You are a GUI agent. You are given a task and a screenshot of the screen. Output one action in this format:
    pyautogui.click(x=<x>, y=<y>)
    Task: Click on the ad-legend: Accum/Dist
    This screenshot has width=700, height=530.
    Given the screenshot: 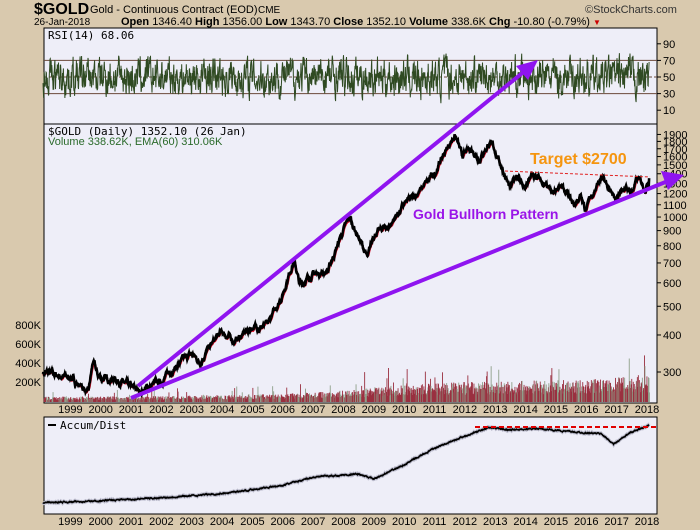 What is the action you would take?
    pyautogui.click(x=93, y=425)
    